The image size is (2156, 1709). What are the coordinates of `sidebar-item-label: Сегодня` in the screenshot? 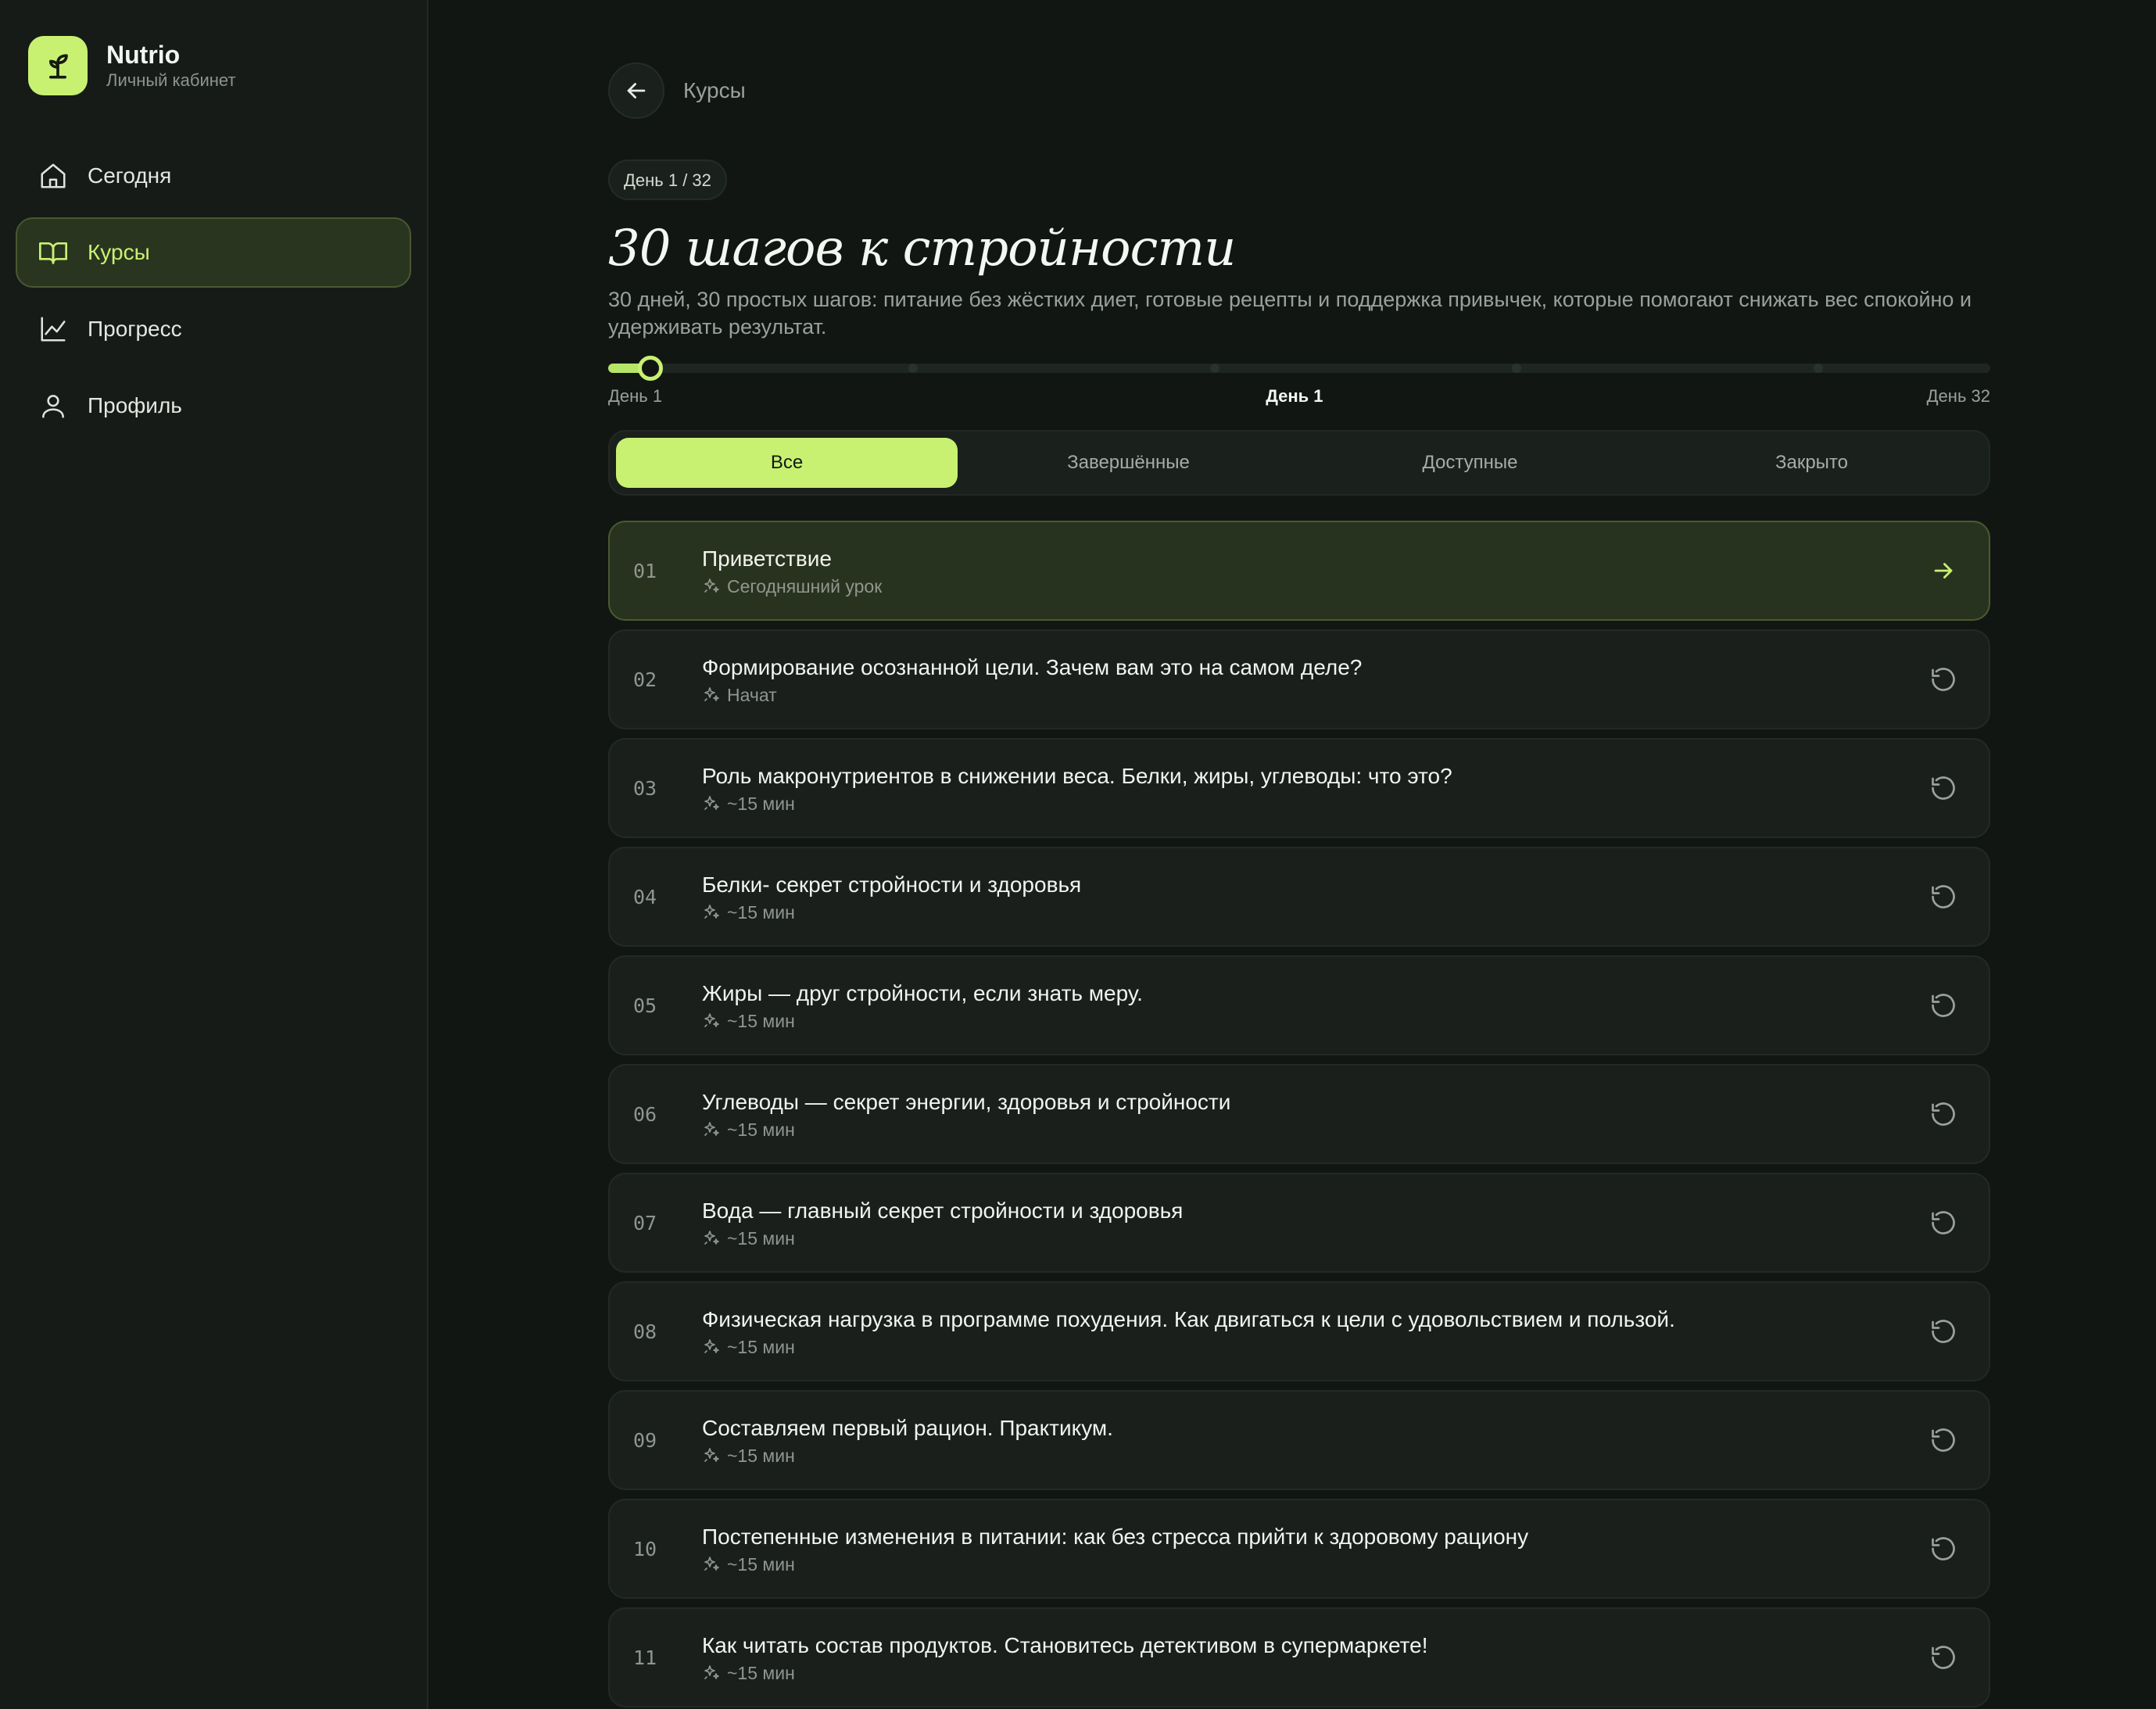 It's located at (130, 175).